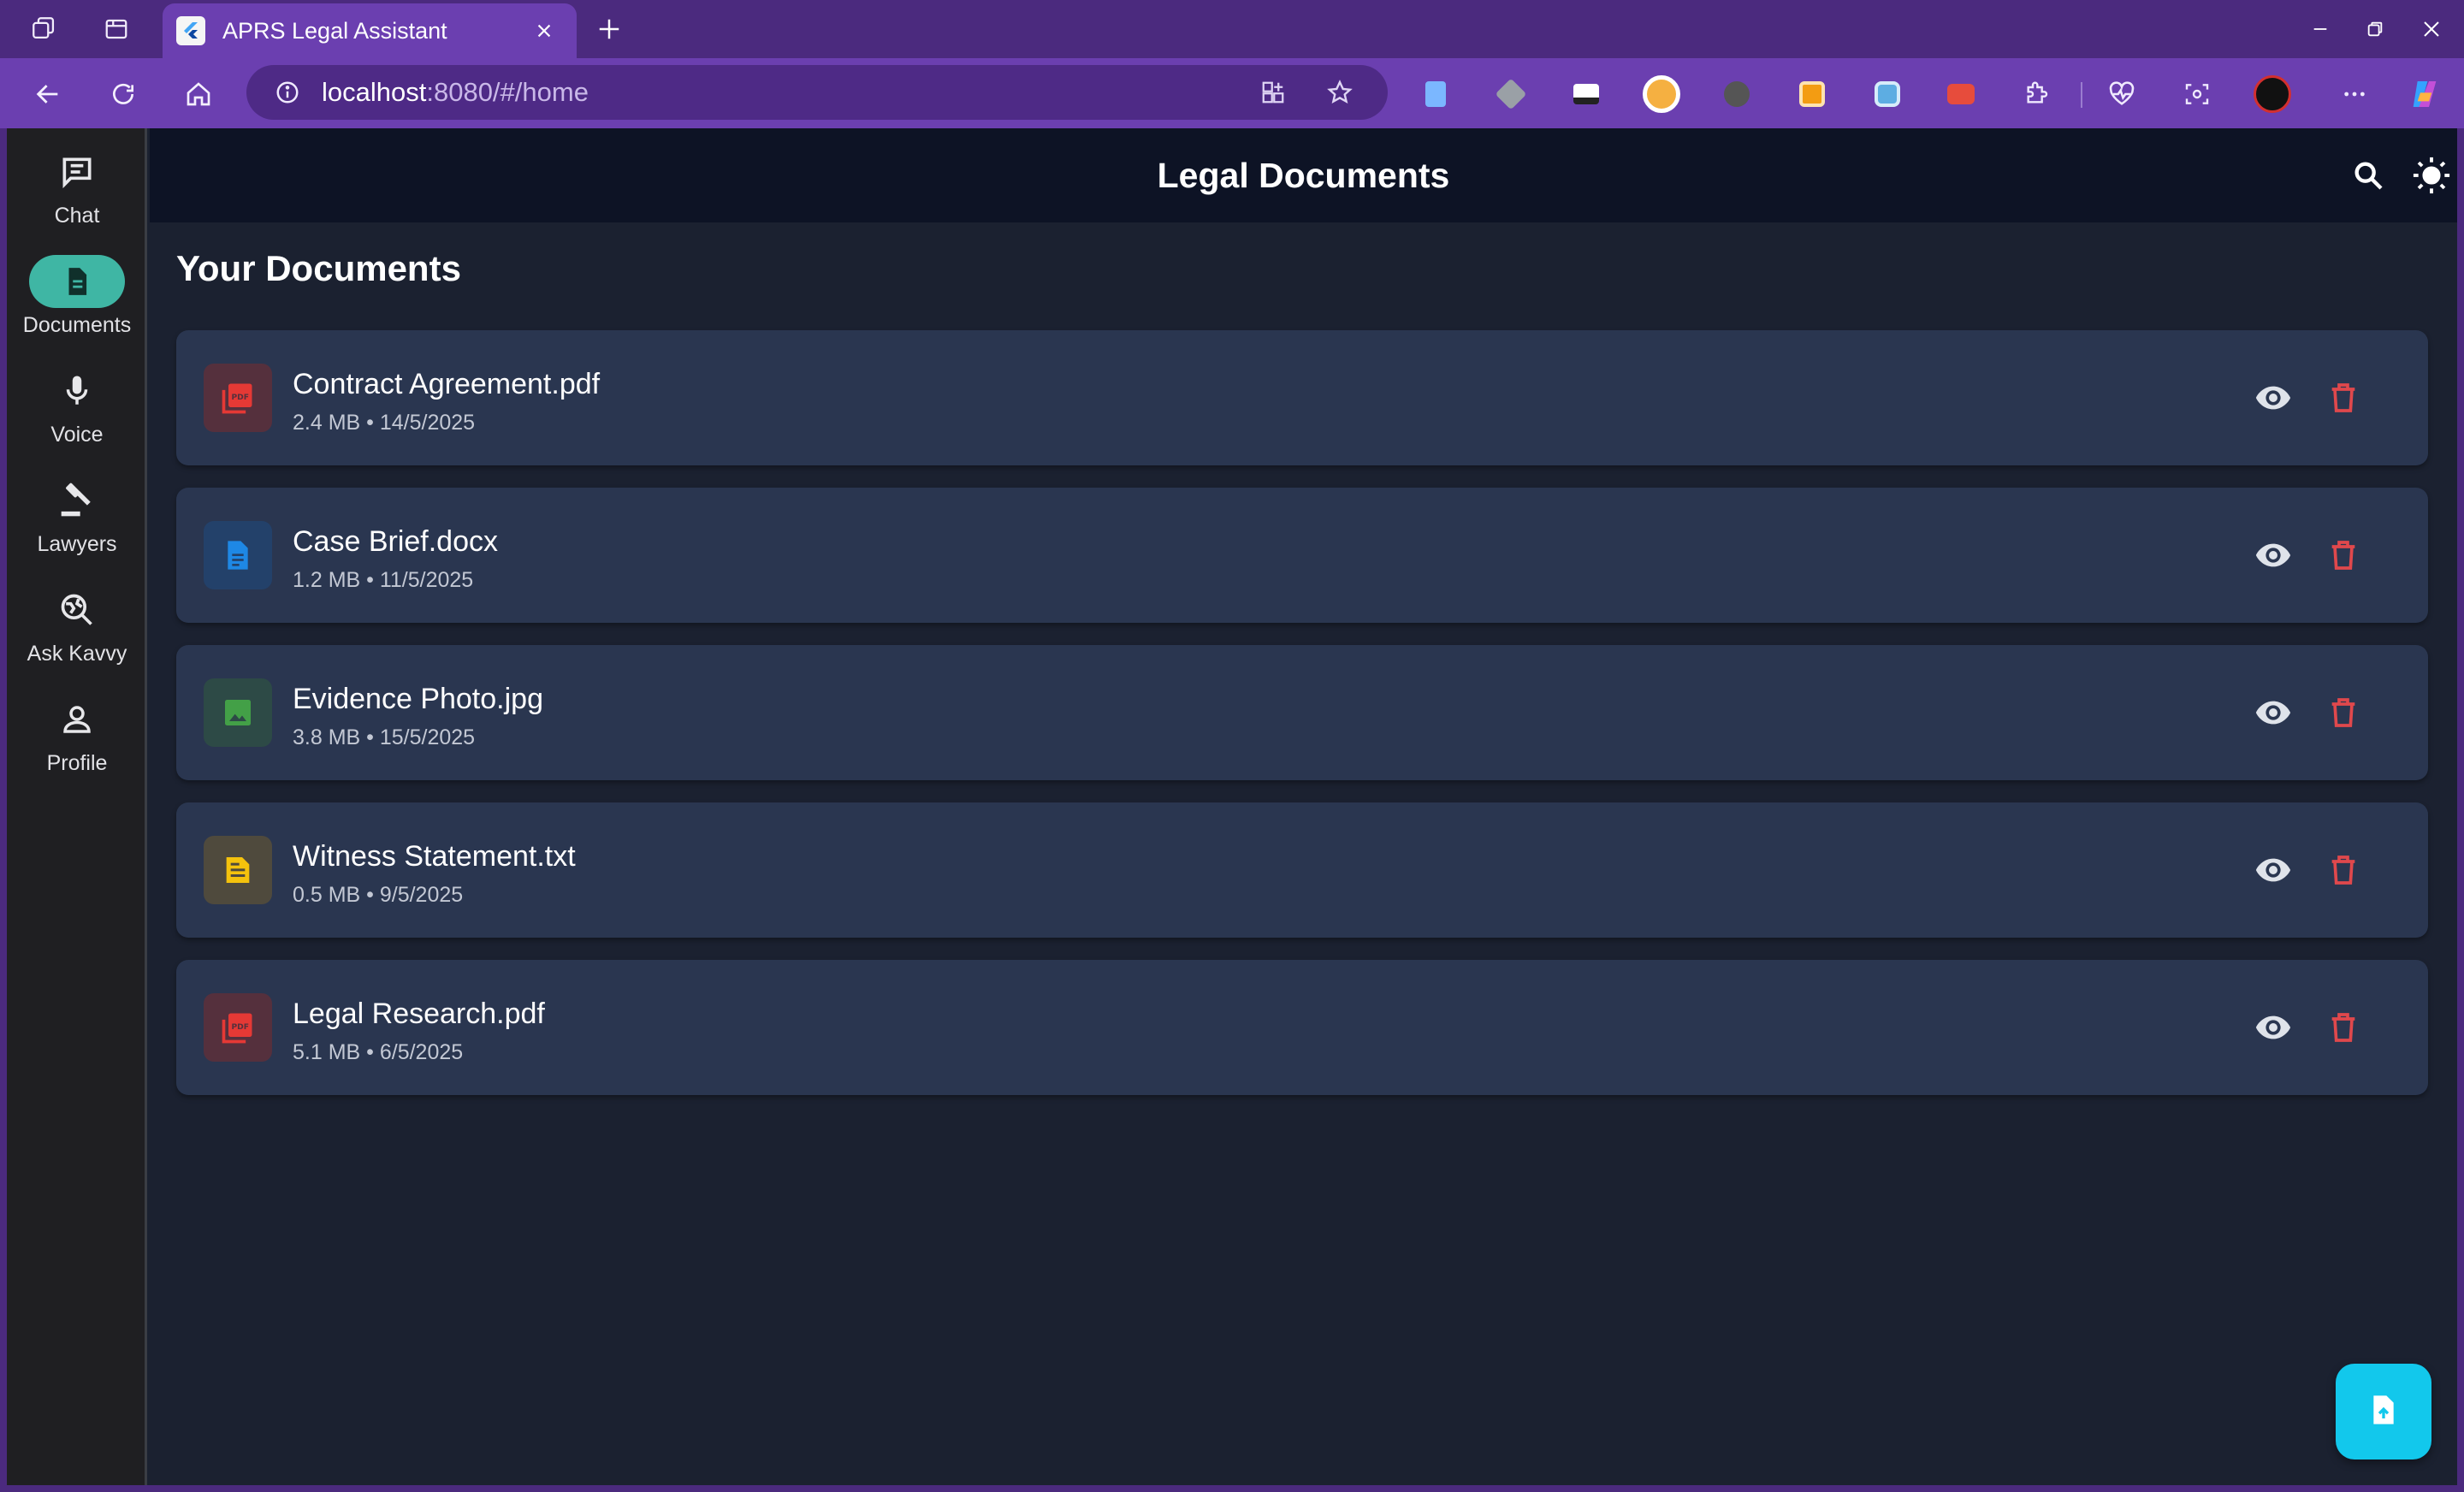 The height and width of the screenshot is (1492, 2464). I want to click on browser-tab-active: APRS Legal Assistant, so click(370, 30).